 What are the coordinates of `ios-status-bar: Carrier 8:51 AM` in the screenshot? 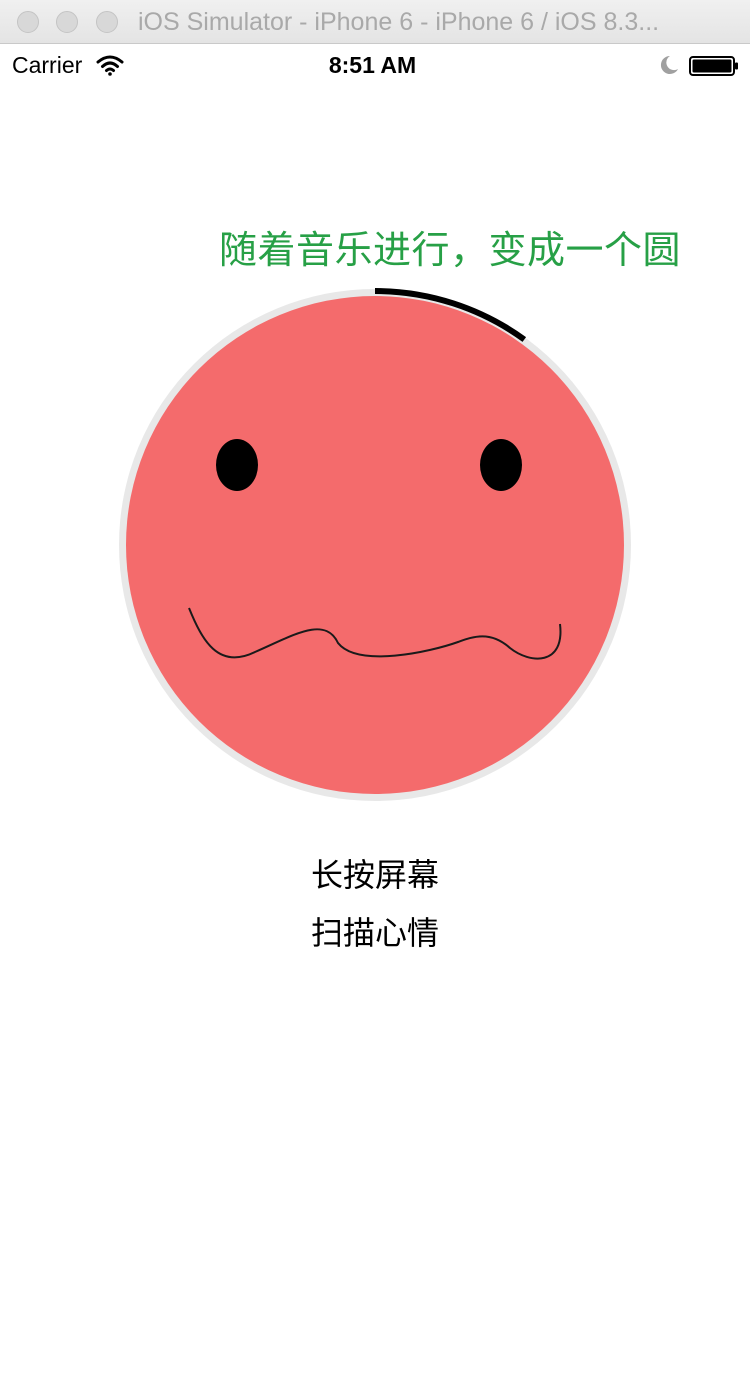 It's located at (375, 65).